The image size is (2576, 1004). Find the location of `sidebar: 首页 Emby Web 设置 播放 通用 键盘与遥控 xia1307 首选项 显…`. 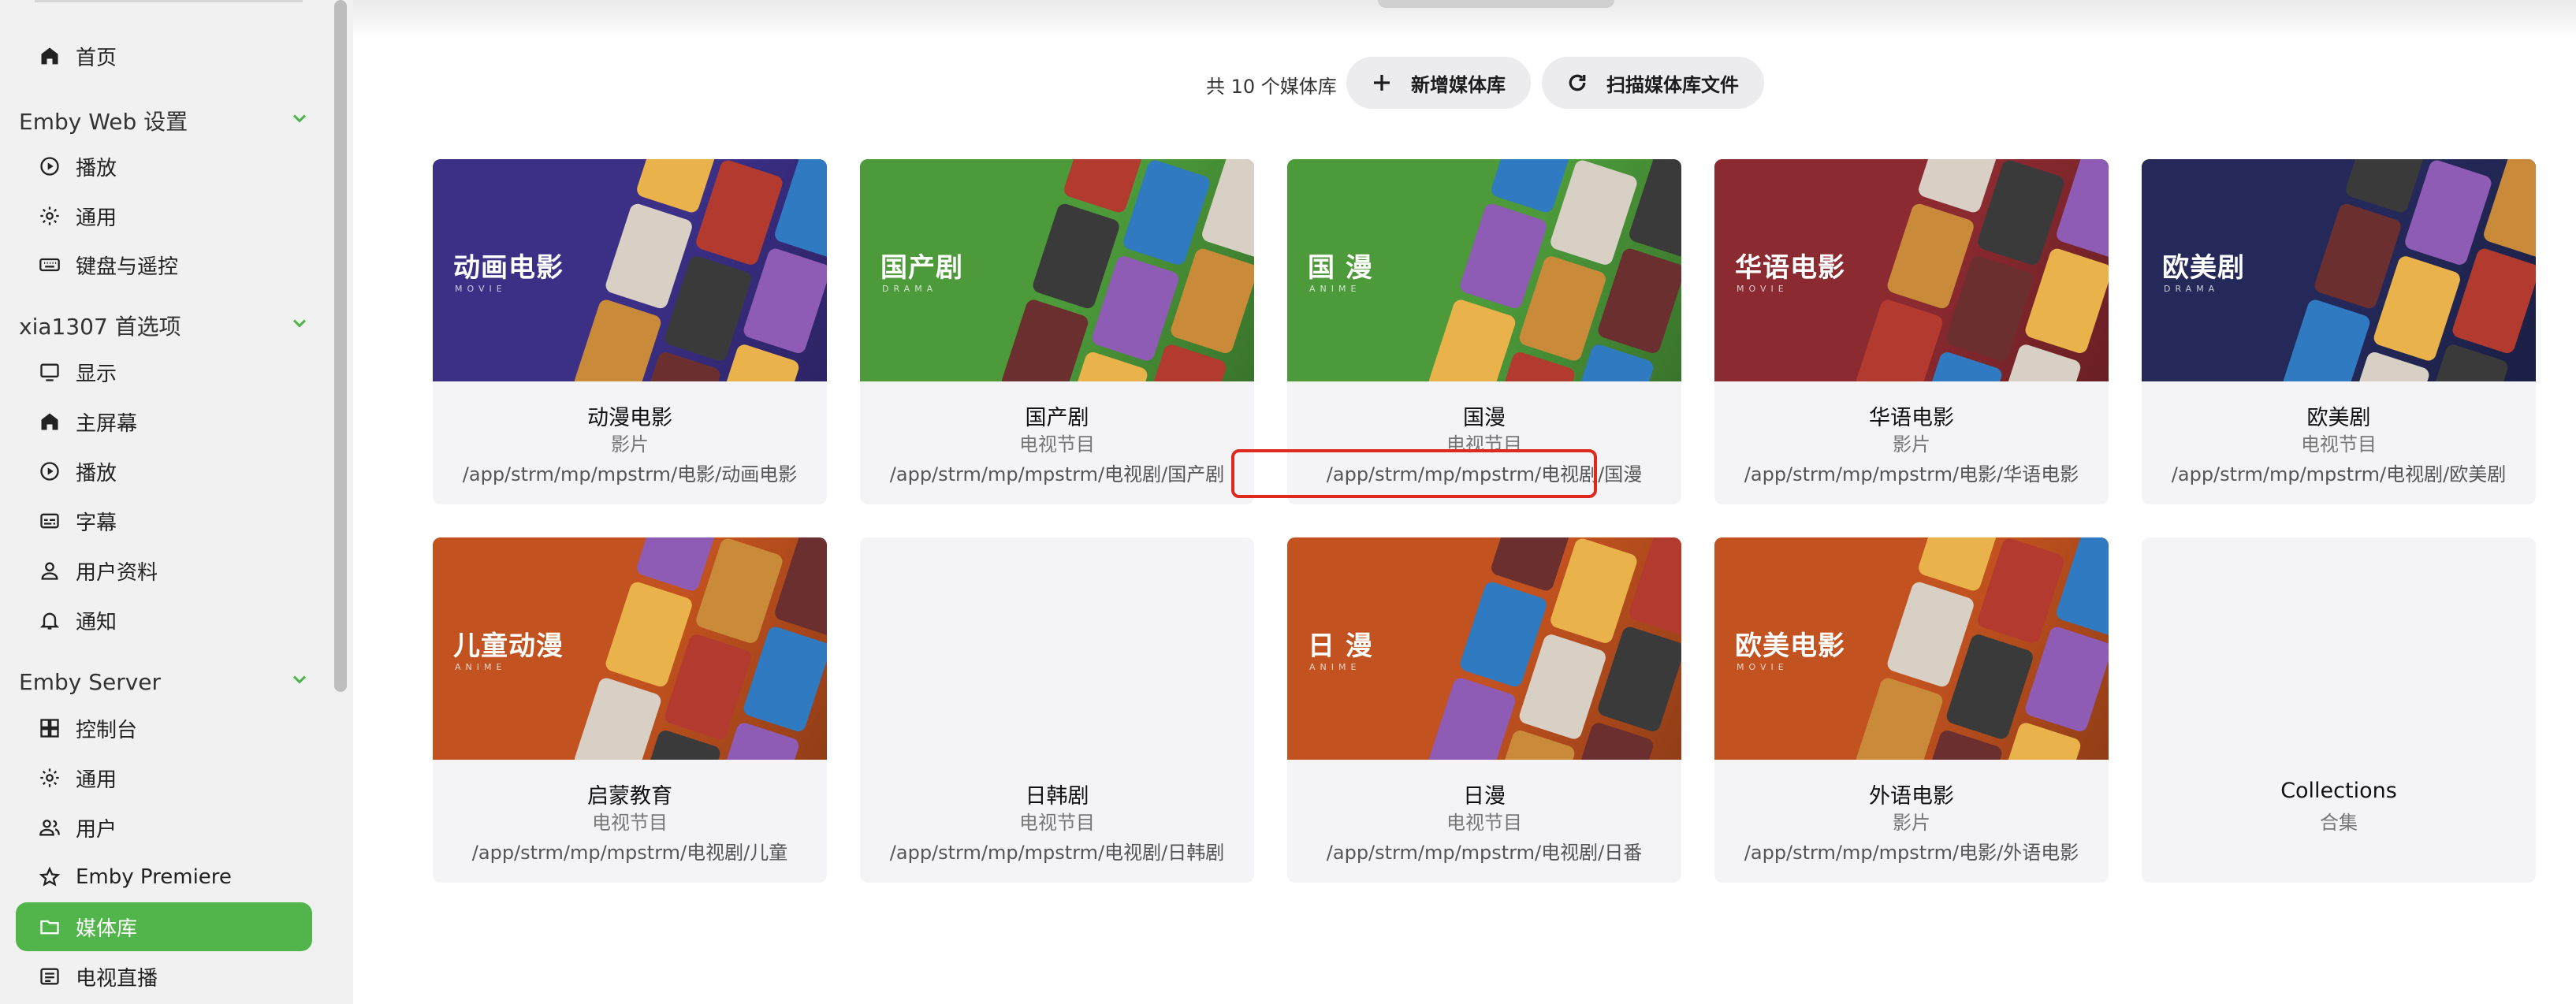

sidebar: 首页 Emby Web 设置 播放 通用 键盘与遥控 xia1307 首选项 显… is located at coordinates (176, 502).